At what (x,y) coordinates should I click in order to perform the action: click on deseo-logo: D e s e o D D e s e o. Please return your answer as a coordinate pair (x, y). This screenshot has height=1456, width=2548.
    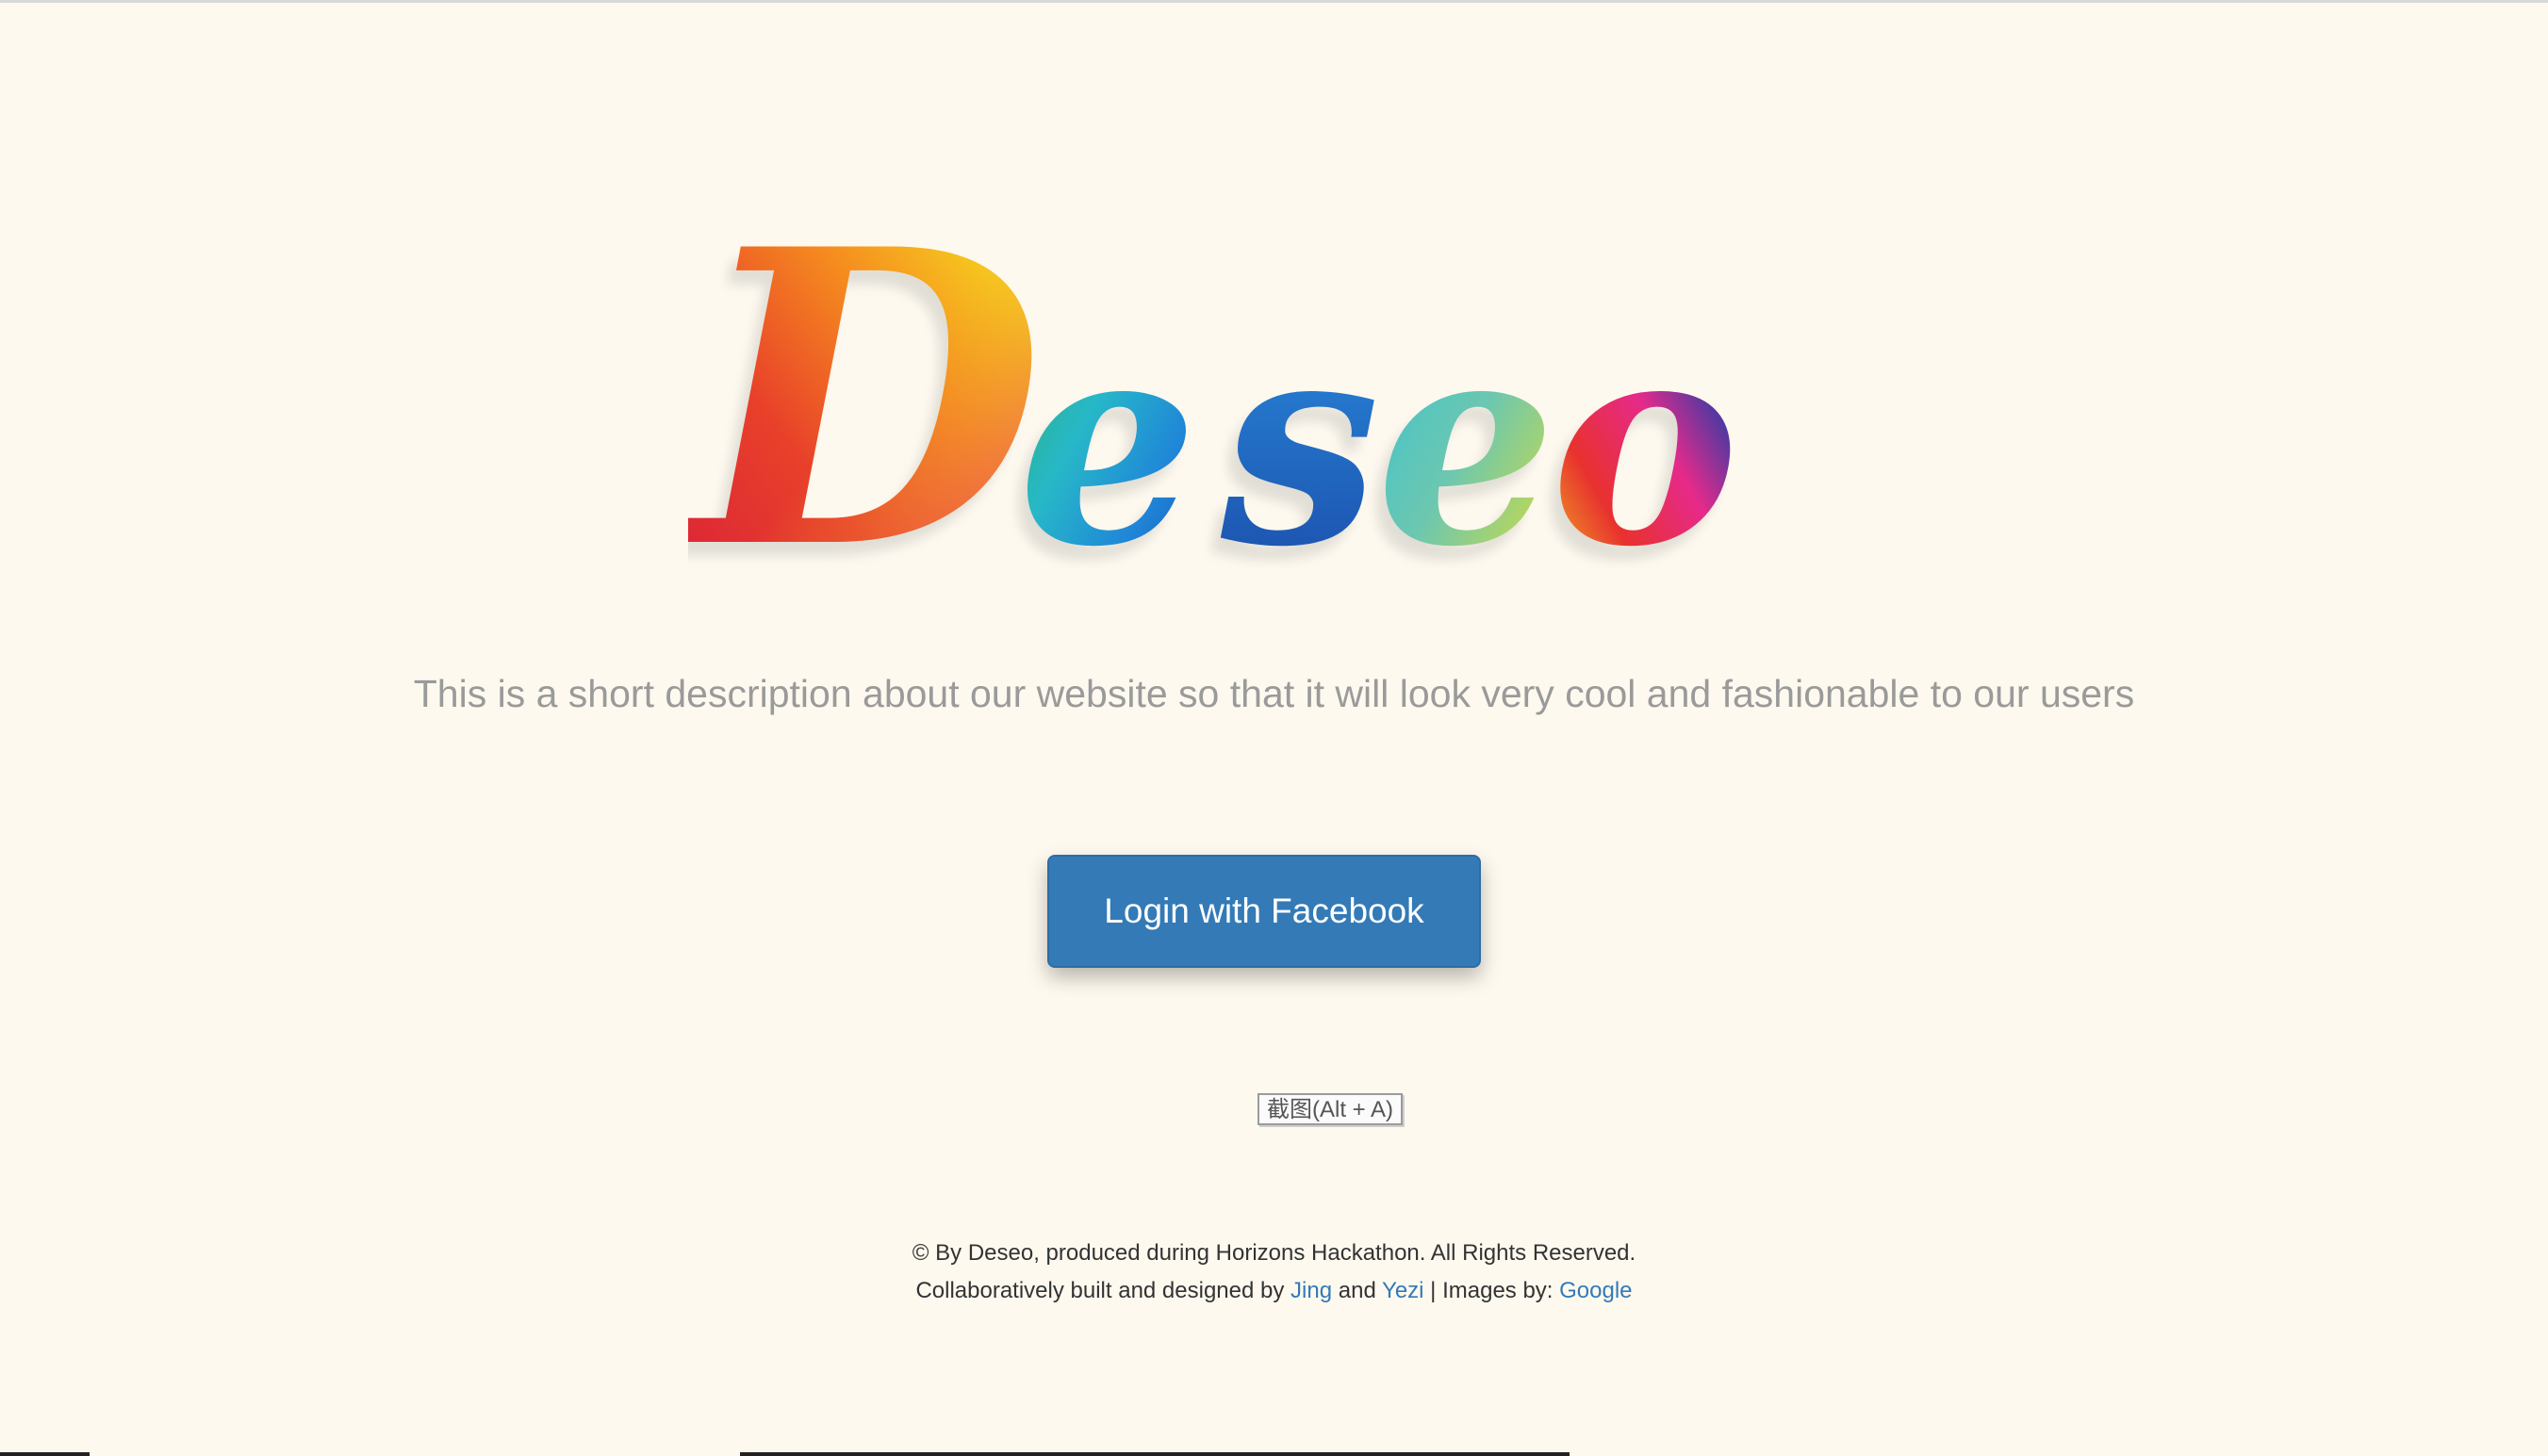
    Looking at the image, I should click on (1277, 396).